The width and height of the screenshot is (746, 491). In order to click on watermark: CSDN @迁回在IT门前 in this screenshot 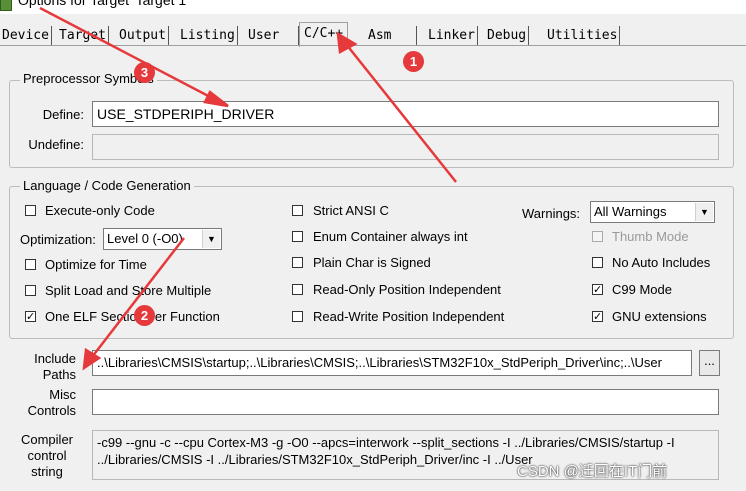, I will do `click(592, 471)`.